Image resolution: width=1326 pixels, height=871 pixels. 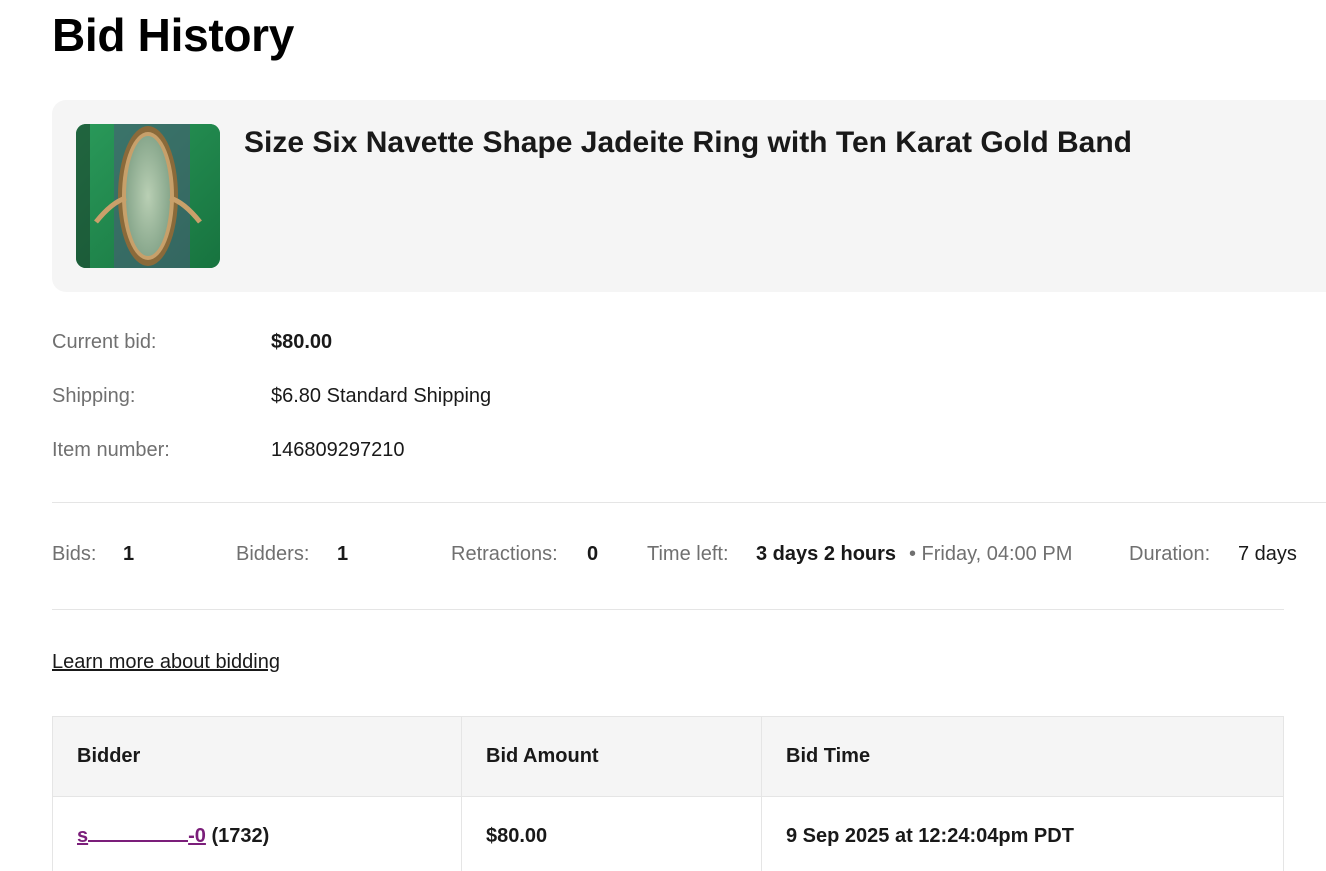 I want to click on bid-time-cell: 9 Sep 2025 at 12:24:04pm PDT, so click(x=1022, y=833).